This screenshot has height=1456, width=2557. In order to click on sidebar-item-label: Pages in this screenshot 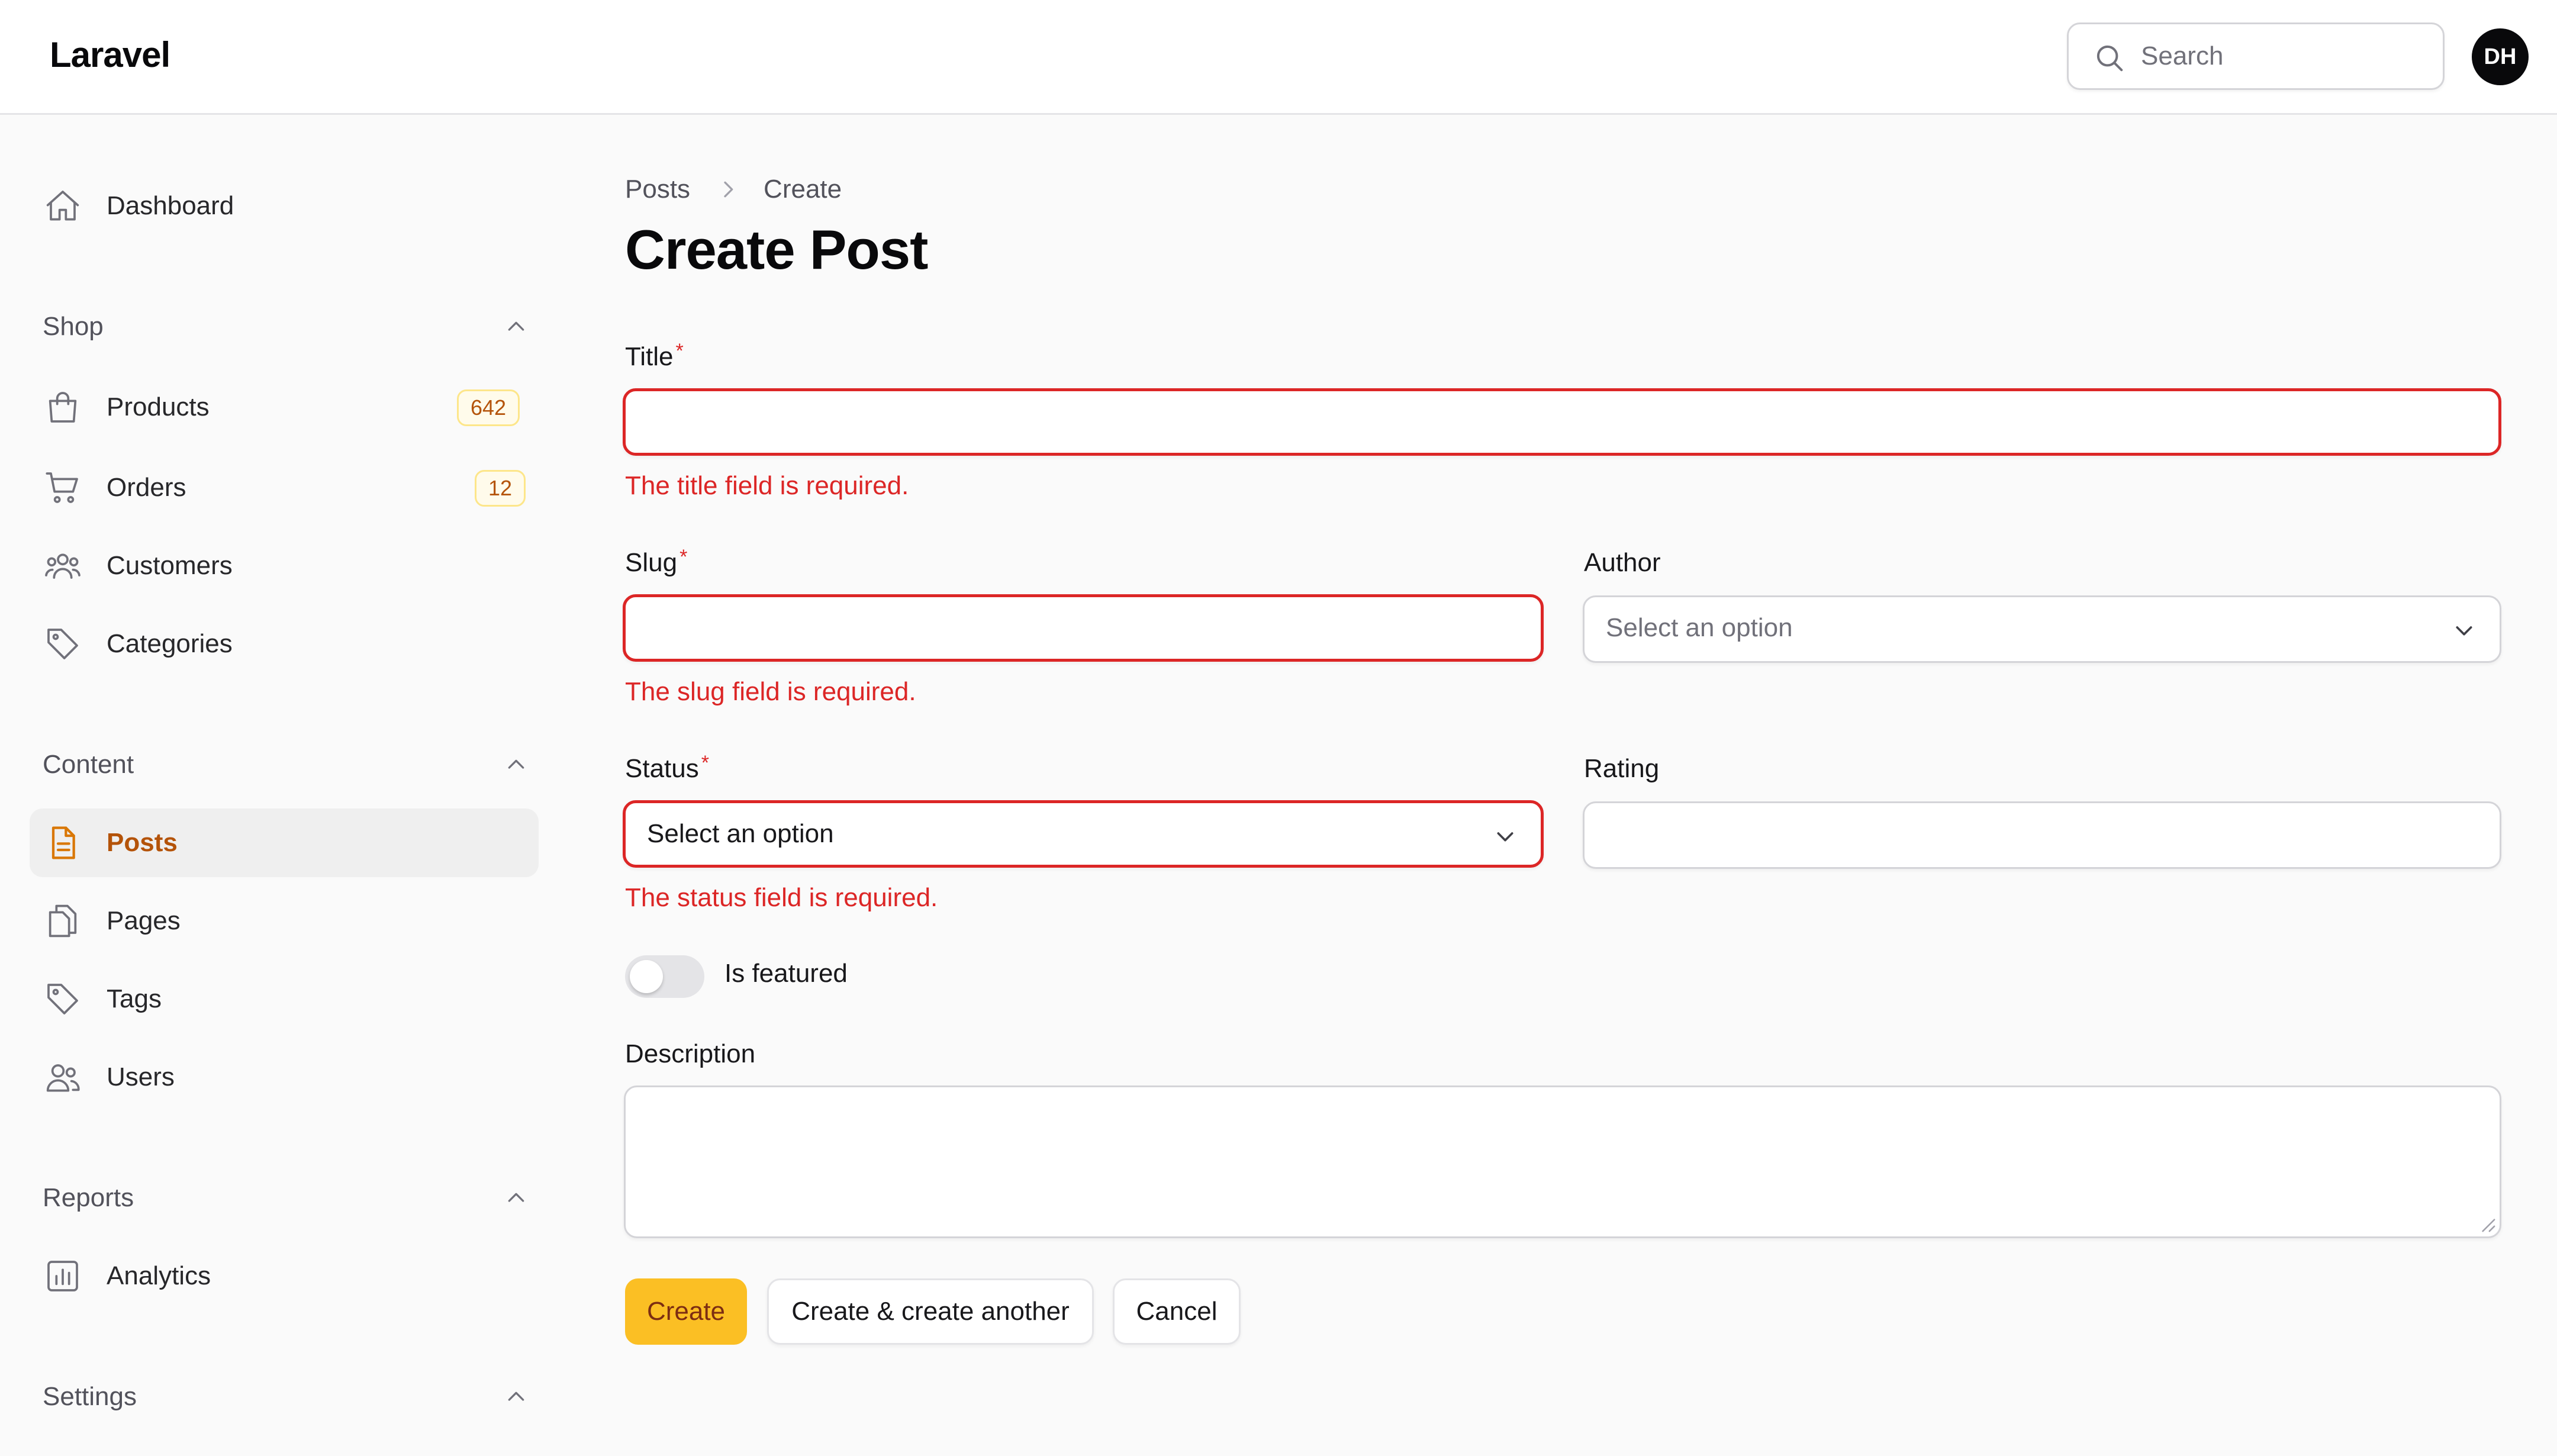, I will do `click(144, 920)`.